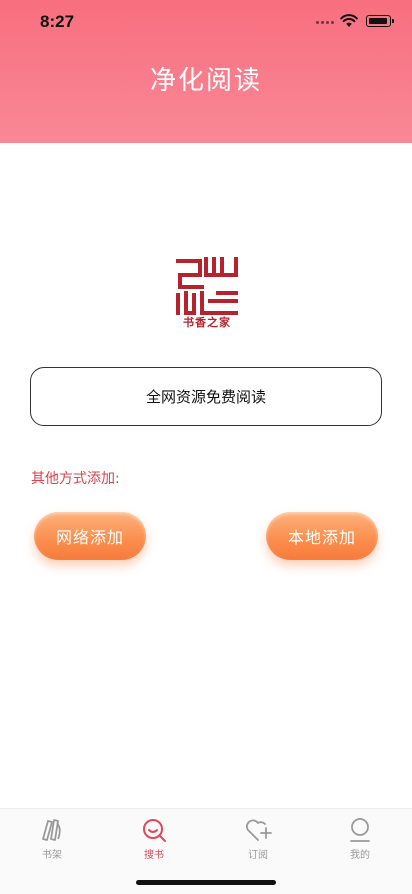 The width and height of the screenshot is (412, 894). I want to click on tab-bookshelf: 书架, so click(52, 844).